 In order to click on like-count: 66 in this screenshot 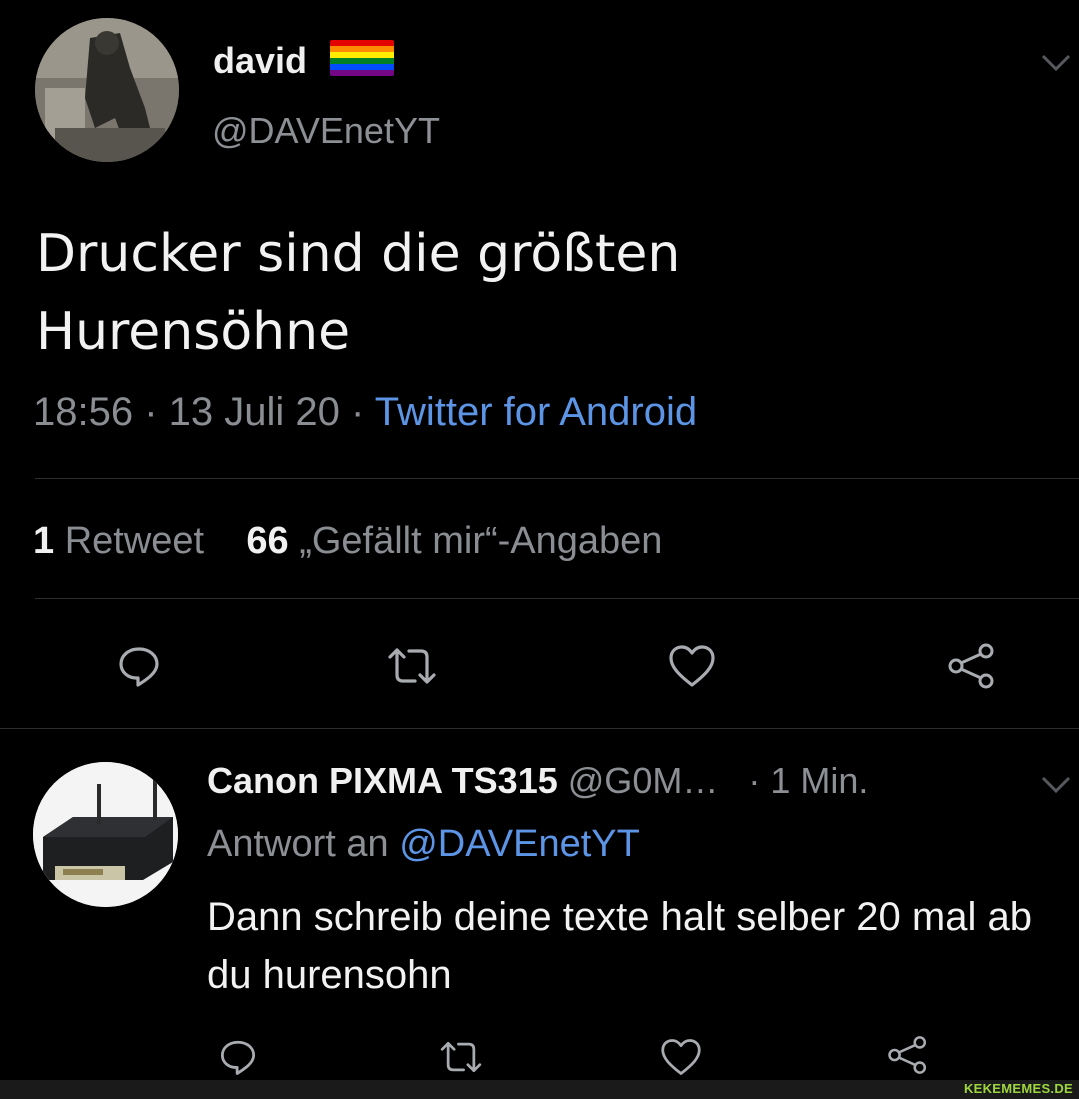, I will do `click(267, 541)`.